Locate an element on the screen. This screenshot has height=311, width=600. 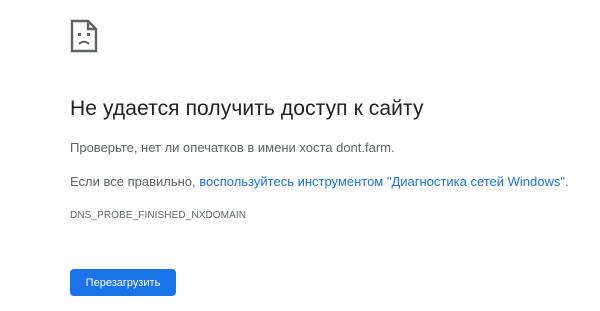
suggestion-prefix: Если все правильно, is located at coordinates (135, 181).